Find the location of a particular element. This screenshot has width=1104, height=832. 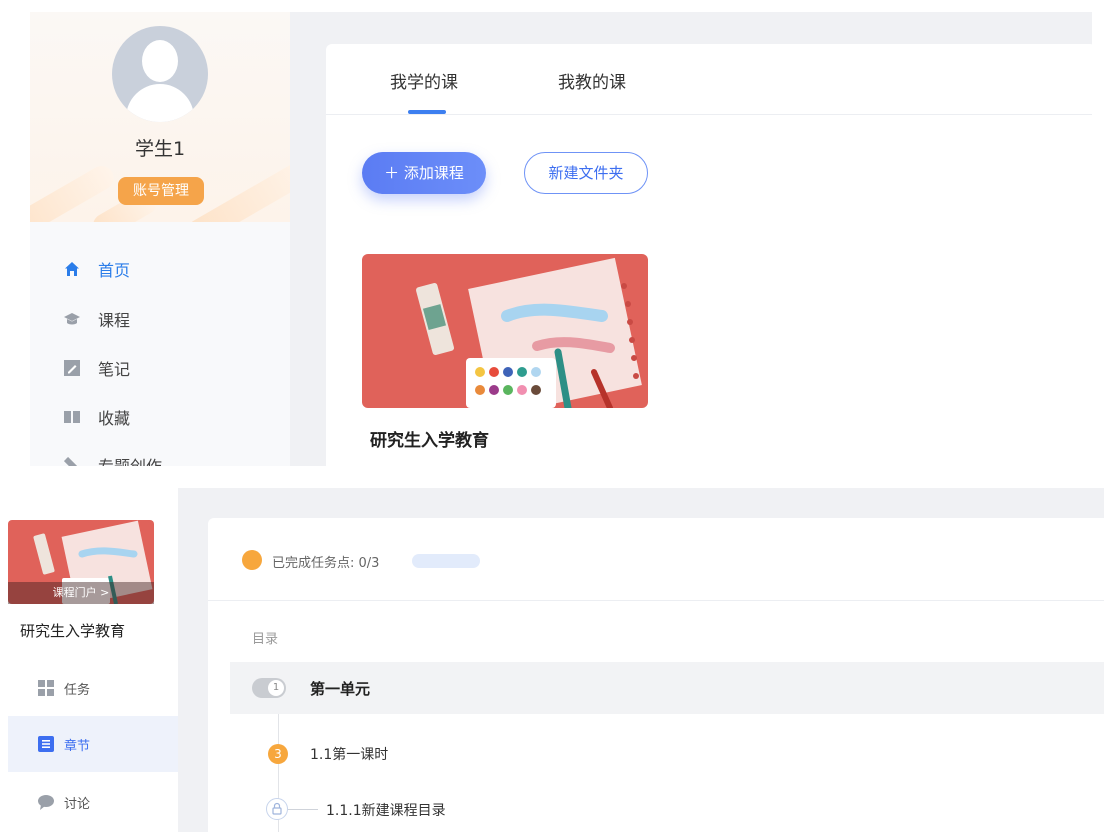

lock-icon is located at coordinates (277, 809).